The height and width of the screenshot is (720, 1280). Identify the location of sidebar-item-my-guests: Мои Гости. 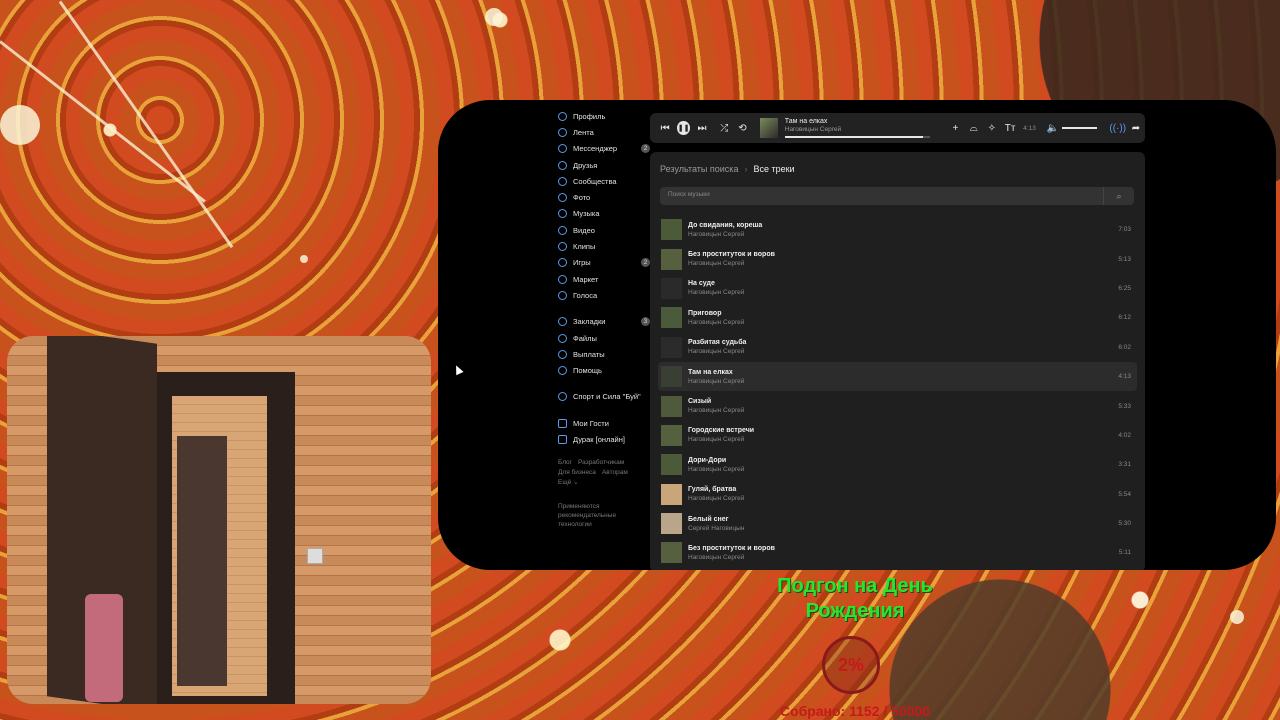
(604, 423).